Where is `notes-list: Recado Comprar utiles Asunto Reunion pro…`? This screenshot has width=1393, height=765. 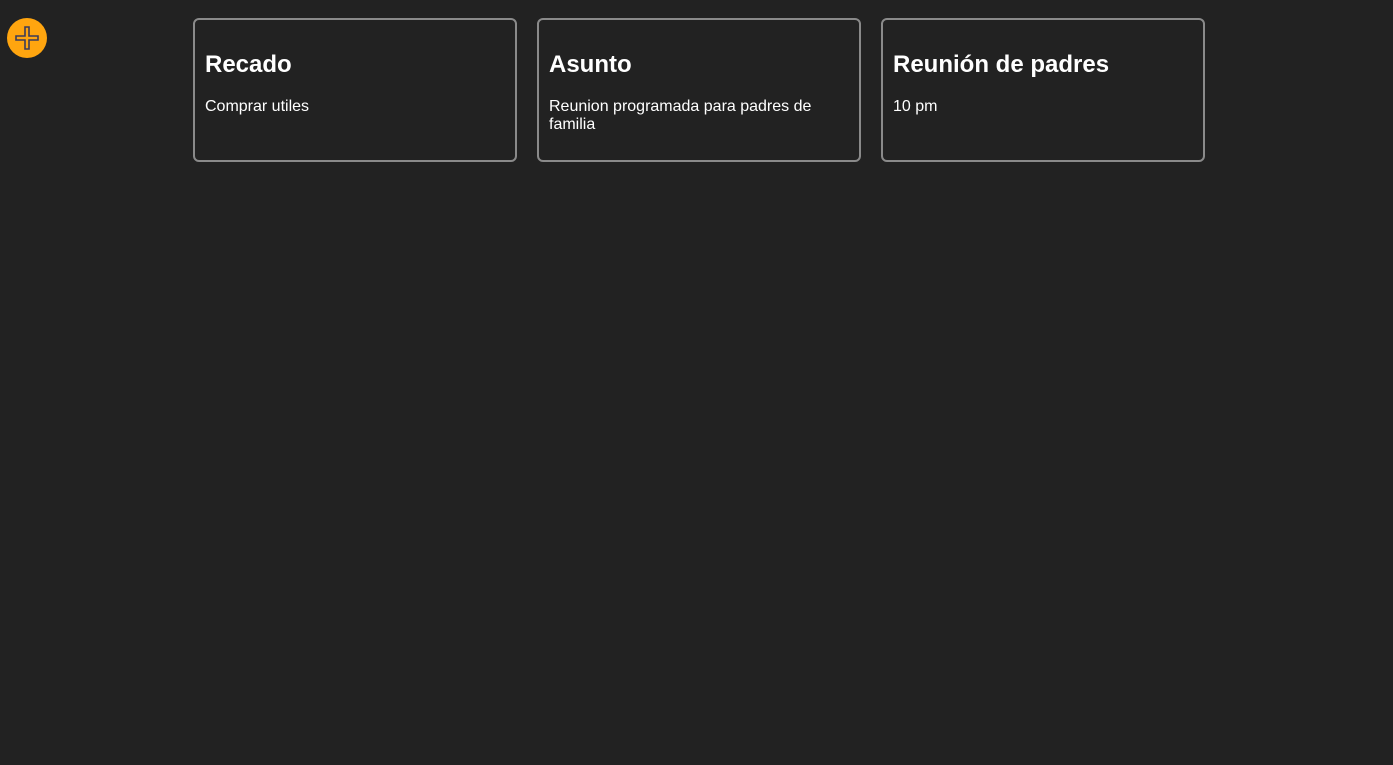 notes-list: Recado Comprar utiles Asunto Reunion pro… is located at coordinates (699, 90).